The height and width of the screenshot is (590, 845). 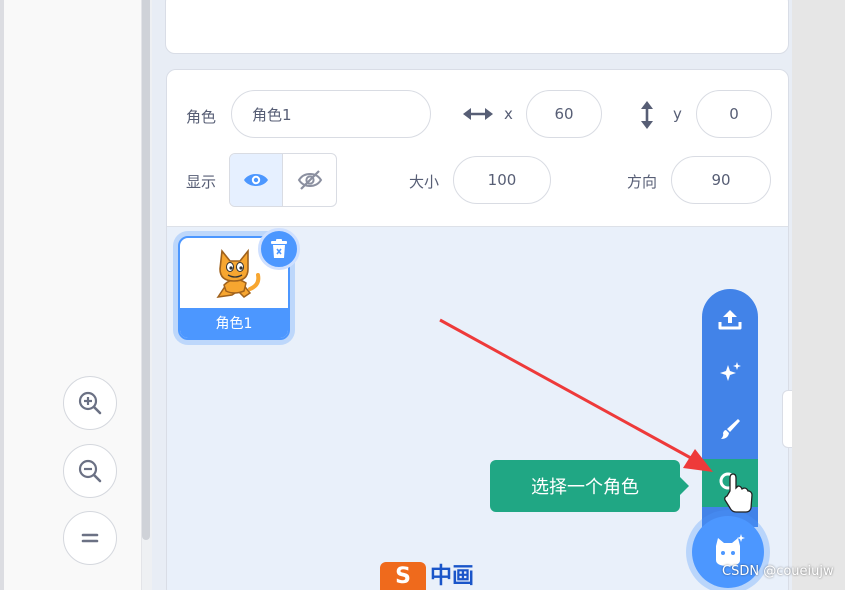 What do you see at coordinates (818, 295) in the screenshot?
I see `page-gutter` at bounding box center [818, 295].